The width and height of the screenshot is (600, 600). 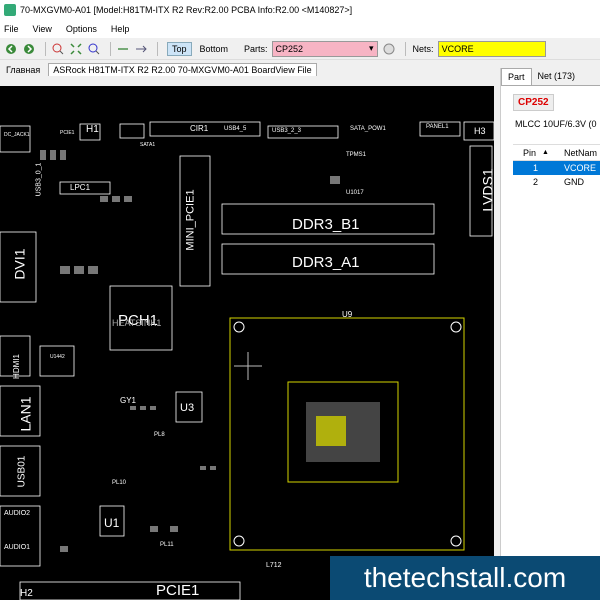 What do you see at coordinates (29, 49) in the screenshot?
I see `forward-icon` at bounding box center [29, 49].